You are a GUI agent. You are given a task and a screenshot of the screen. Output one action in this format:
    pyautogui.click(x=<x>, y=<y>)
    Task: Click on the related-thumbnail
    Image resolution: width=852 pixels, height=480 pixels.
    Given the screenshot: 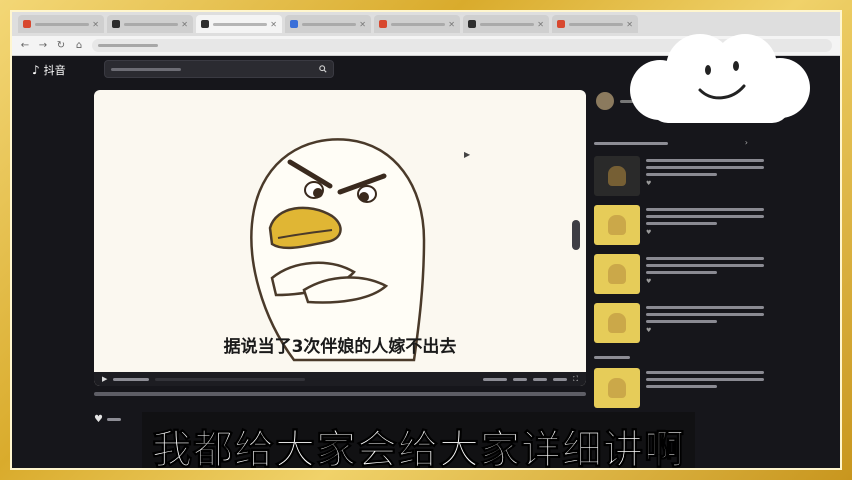 What is the action you would take?
    pyautogui.click(x=617, y=388)
    